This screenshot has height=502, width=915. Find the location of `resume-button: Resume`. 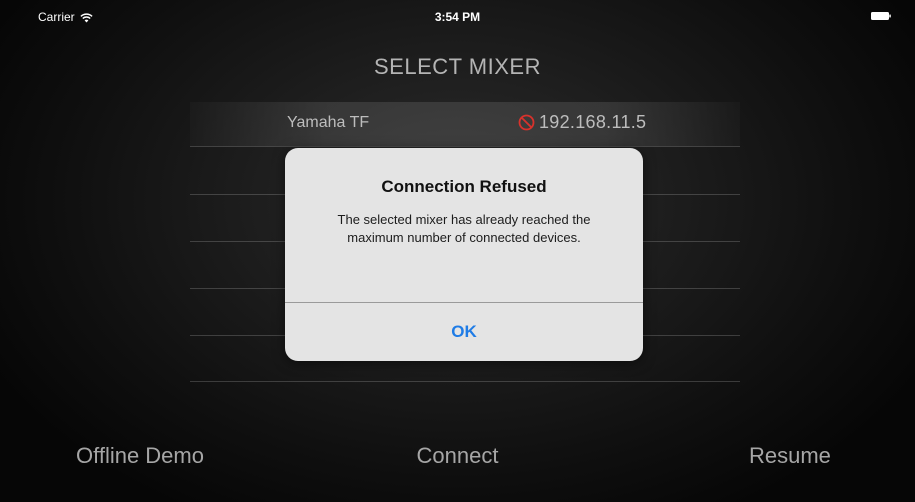

resume-button: Resume is located at coordinates (790, 456).